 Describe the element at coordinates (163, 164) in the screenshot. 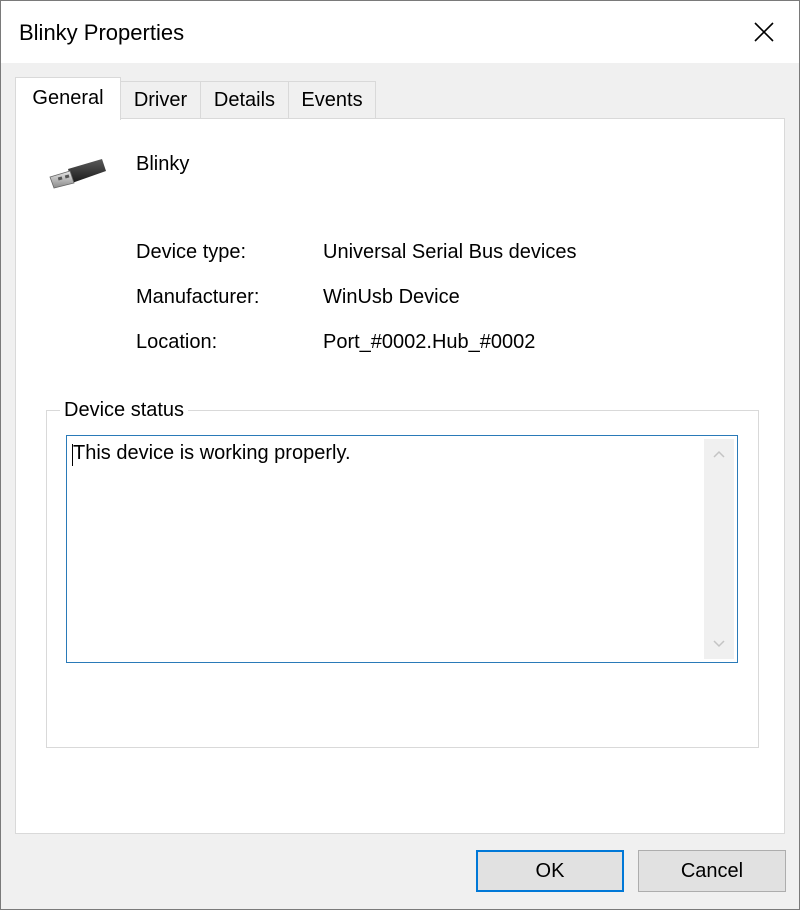

I see `device-name: Blinky` at that location.